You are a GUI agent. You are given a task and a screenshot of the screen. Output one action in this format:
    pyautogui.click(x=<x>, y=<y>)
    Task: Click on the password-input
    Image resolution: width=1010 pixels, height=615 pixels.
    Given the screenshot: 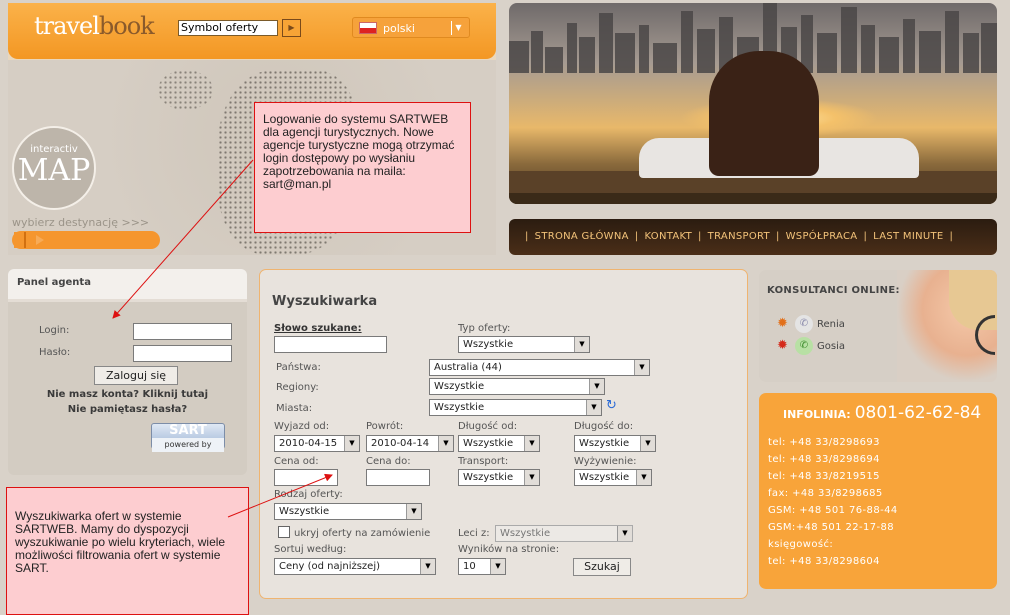 What is the action you would take?
    pyautogui.click(x=182, y=353)
    